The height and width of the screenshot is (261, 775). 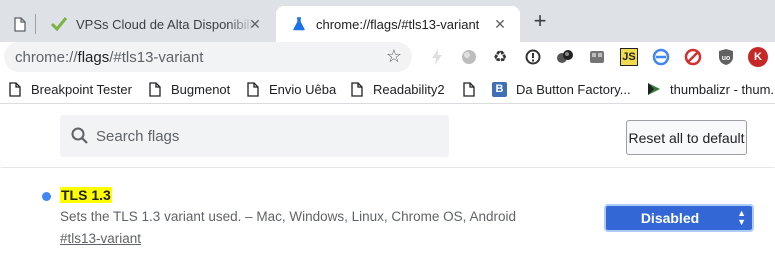 What do you see at coordinates (629, 57) in the screenshot?
I see `js-icon: JS` at bounding box center [629, 57].